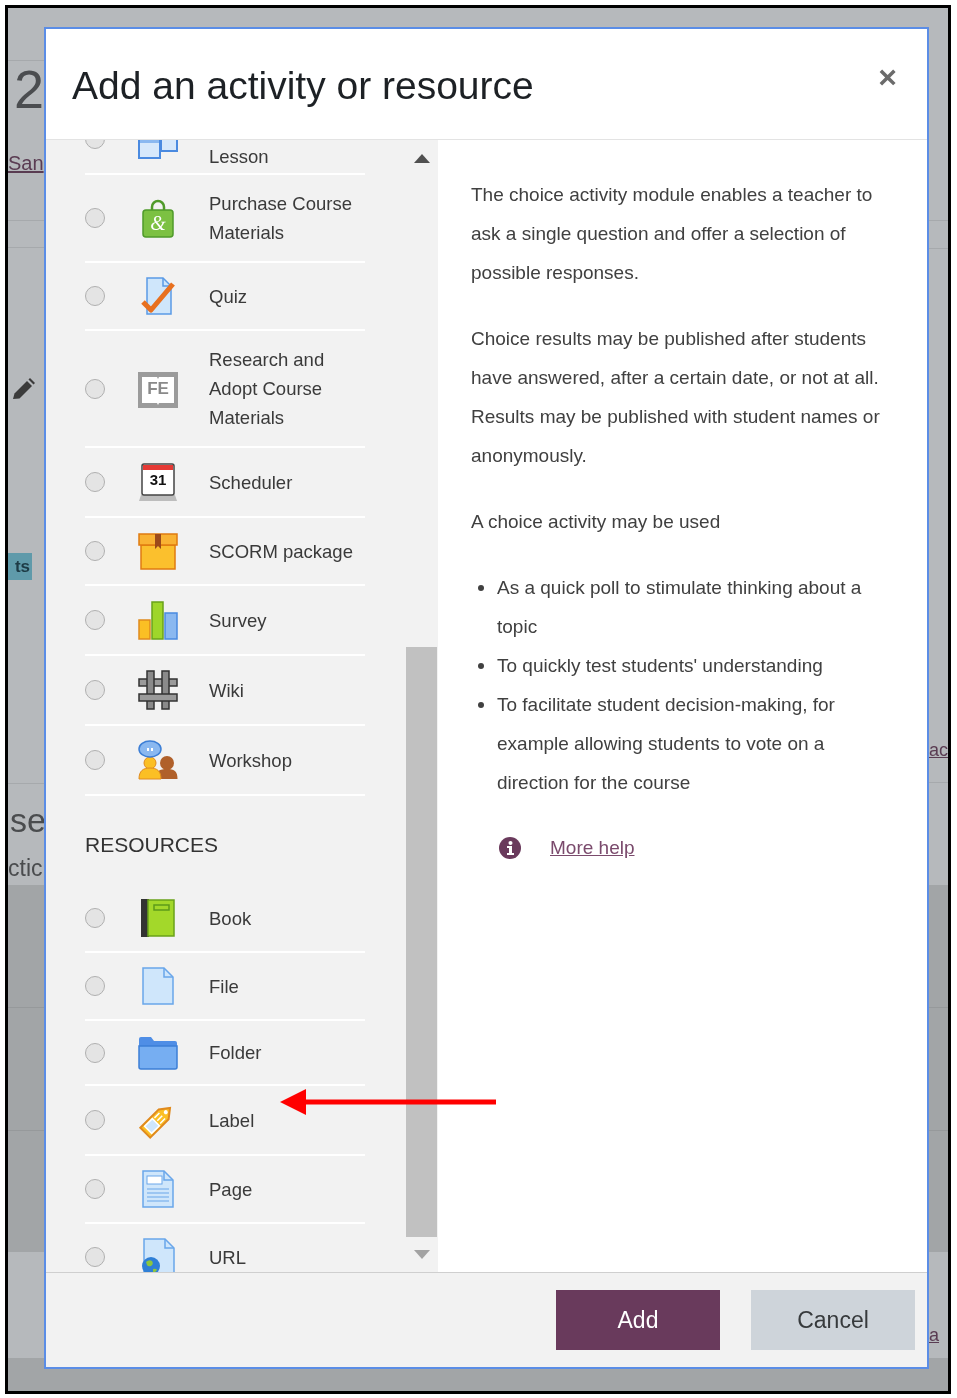 This screenshot has height=1398, width=957. What do you see at coordinates (228, 296) in the screenshot?
I see `module-name: Quiz` at bounding box center [228, 296].